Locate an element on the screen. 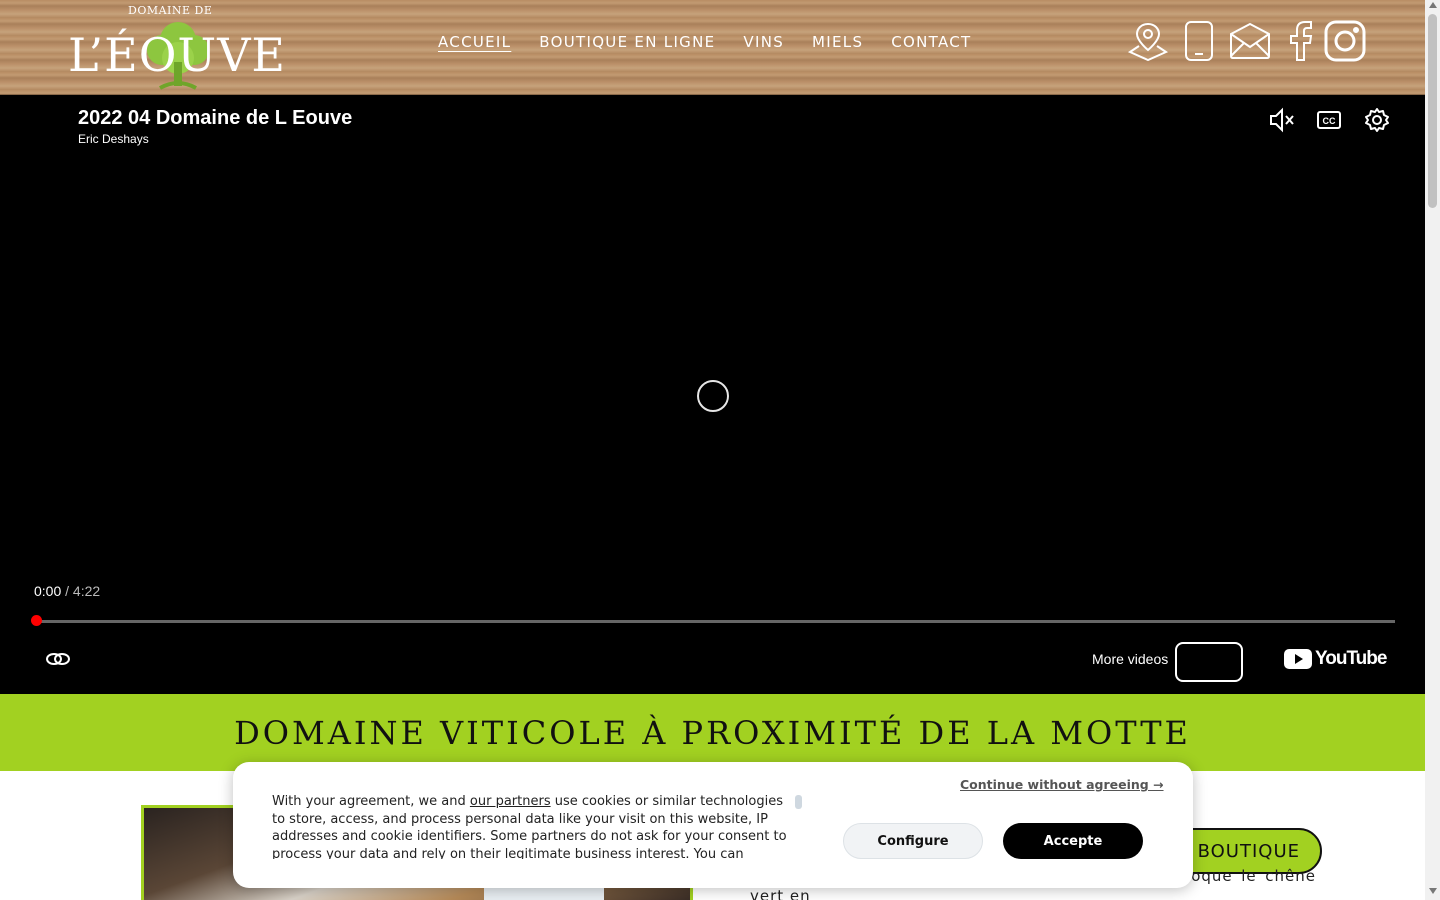  map-pin-icon is located at coordinates (1148, 41).